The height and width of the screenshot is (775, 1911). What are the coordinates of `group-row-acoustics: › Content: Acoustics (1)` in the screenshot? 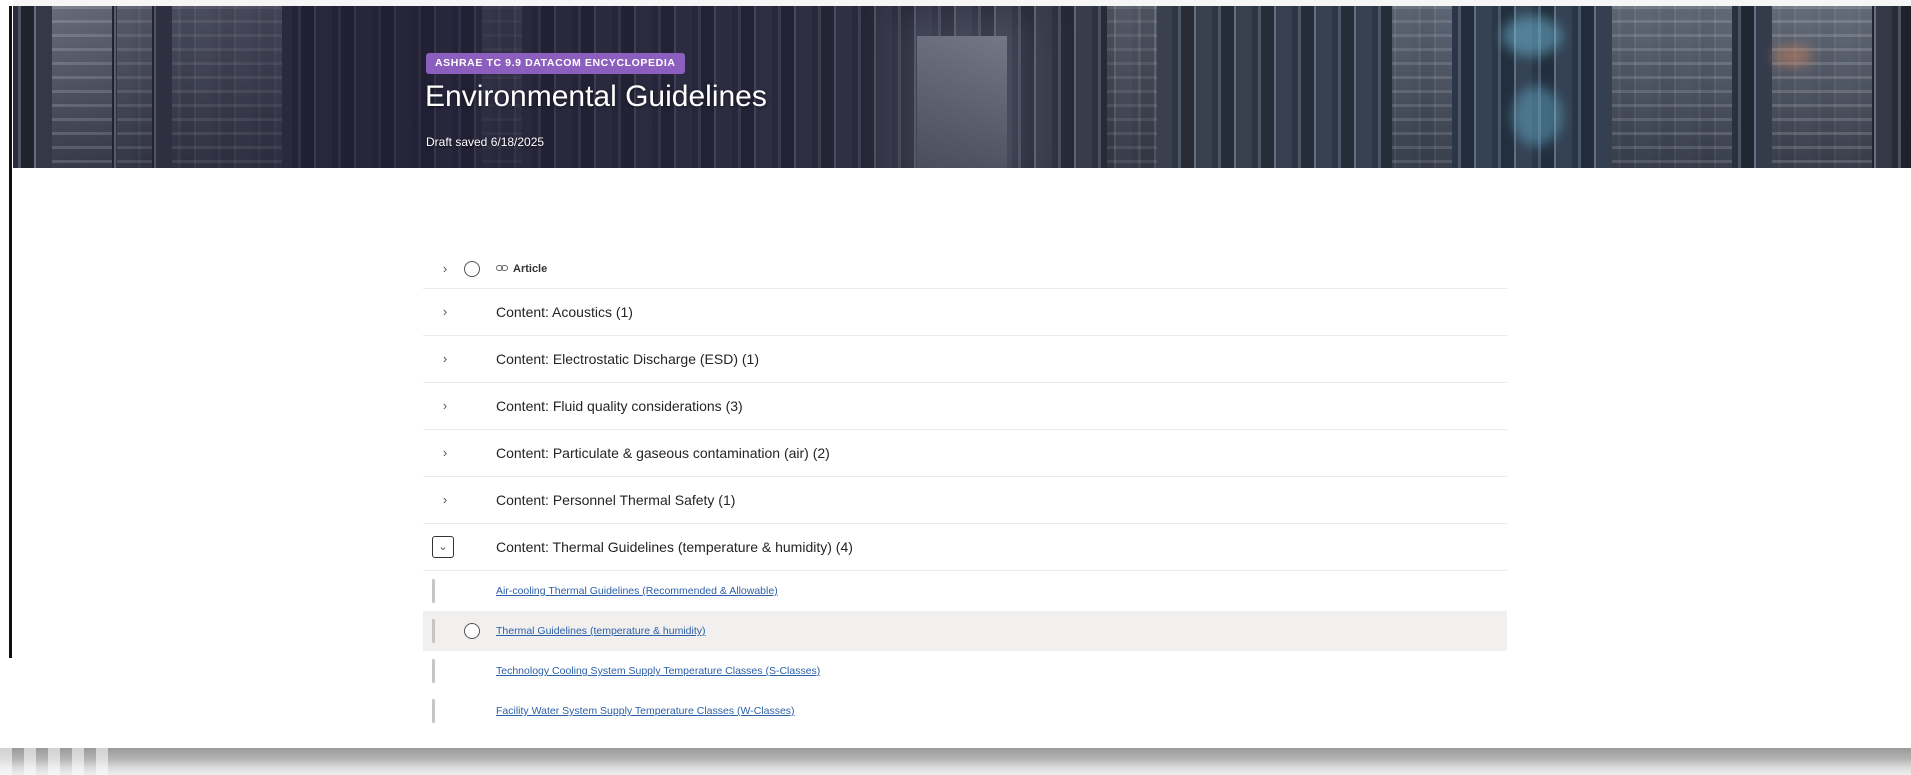 It's located at (965, 312).